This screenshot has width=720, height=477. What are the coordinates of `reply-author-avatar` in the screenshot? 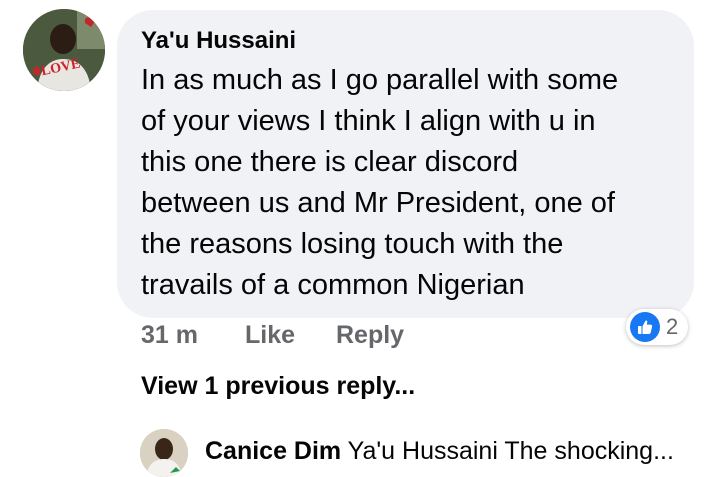 It's located at (164, 453).